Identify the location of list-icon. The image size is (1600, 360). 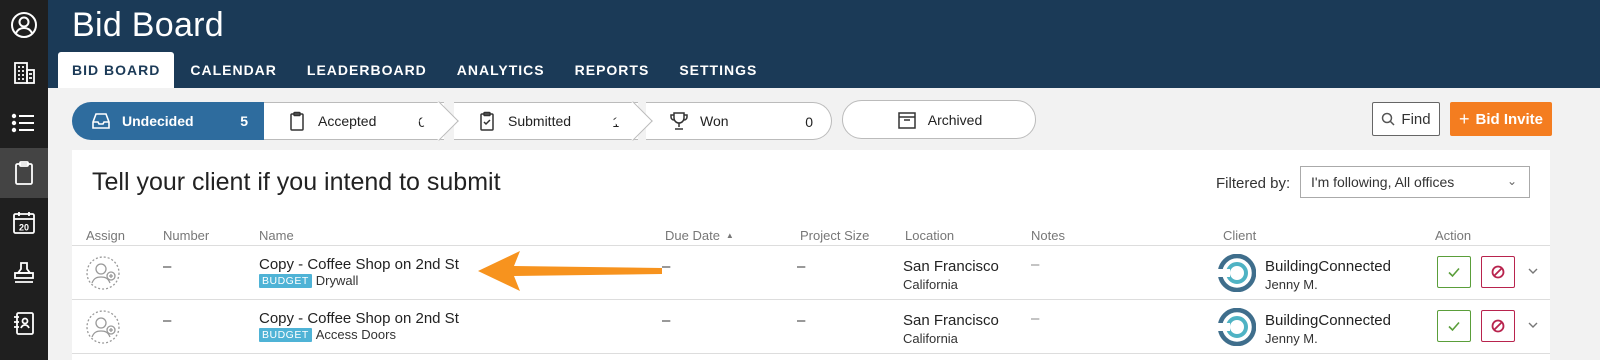
(22, 123).